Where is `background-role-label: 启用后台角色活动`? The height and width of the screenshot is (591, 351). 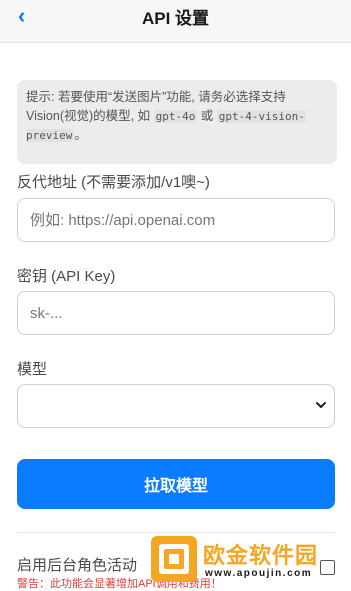 background-role-label: 启用后台角色活动 is located at coordinates (77, 565).